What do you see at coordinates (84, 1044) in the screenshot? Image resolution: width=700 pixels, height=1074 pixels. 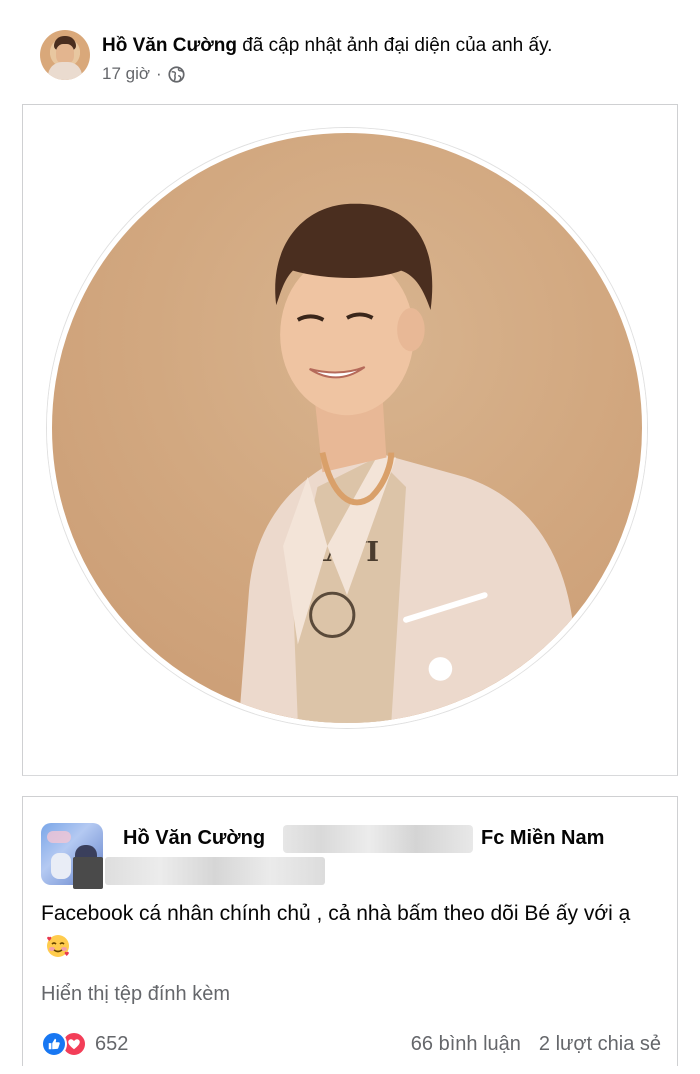 I see `reactions-summary: 652` at bounding box center [84, 1044].